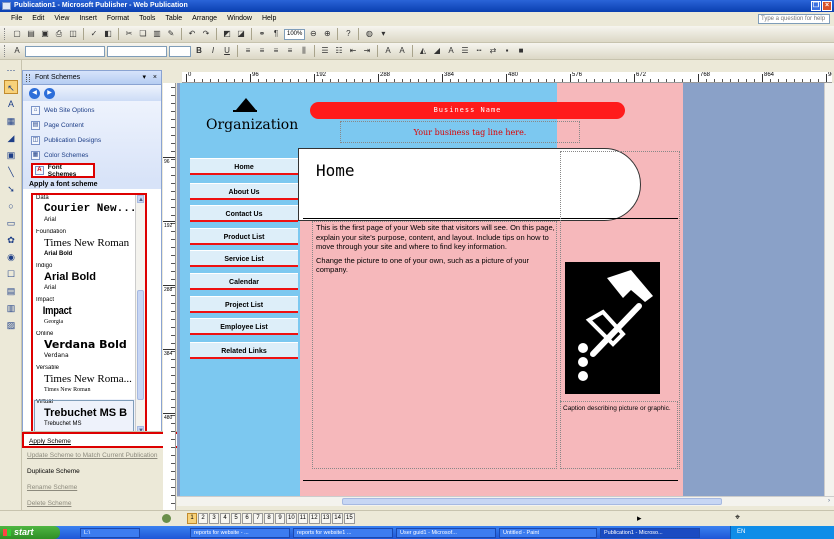 This screenshot has width=834, height=539. What do you see at coordinates (108, 34) in the screenshot?
I see `research-icon: ◧` at bounding box center [108, 34].